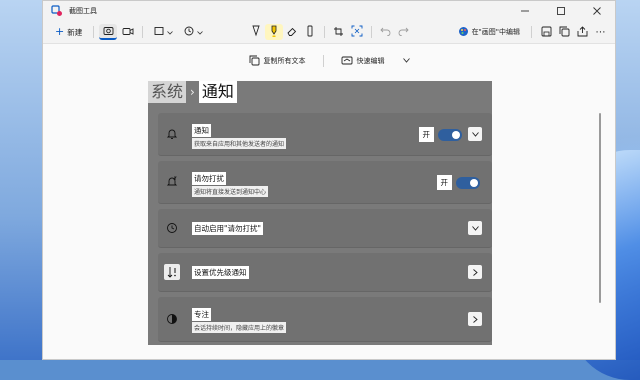 Image resolution: width=640 pixels, height=380 pixels. Describe the element at coordinates (600, 208) in the screenshot. I see `vertical-scrollbar` at that location.